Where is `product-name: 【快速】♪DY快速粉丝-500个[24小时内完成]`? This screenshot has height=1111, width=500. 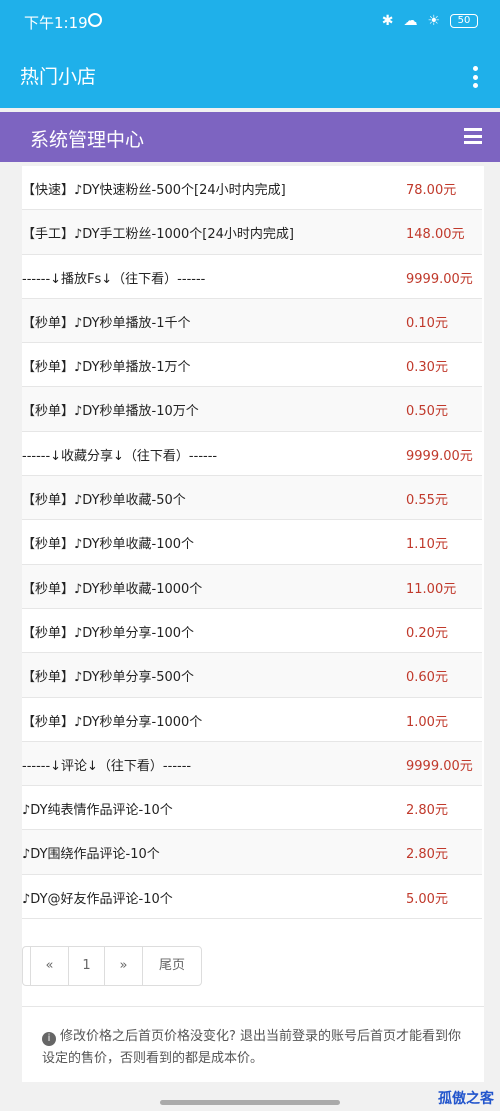 product-name: 【快速】♪DY快速粉丝-500个[24小时内完成] is located at coordinates (154, 190).